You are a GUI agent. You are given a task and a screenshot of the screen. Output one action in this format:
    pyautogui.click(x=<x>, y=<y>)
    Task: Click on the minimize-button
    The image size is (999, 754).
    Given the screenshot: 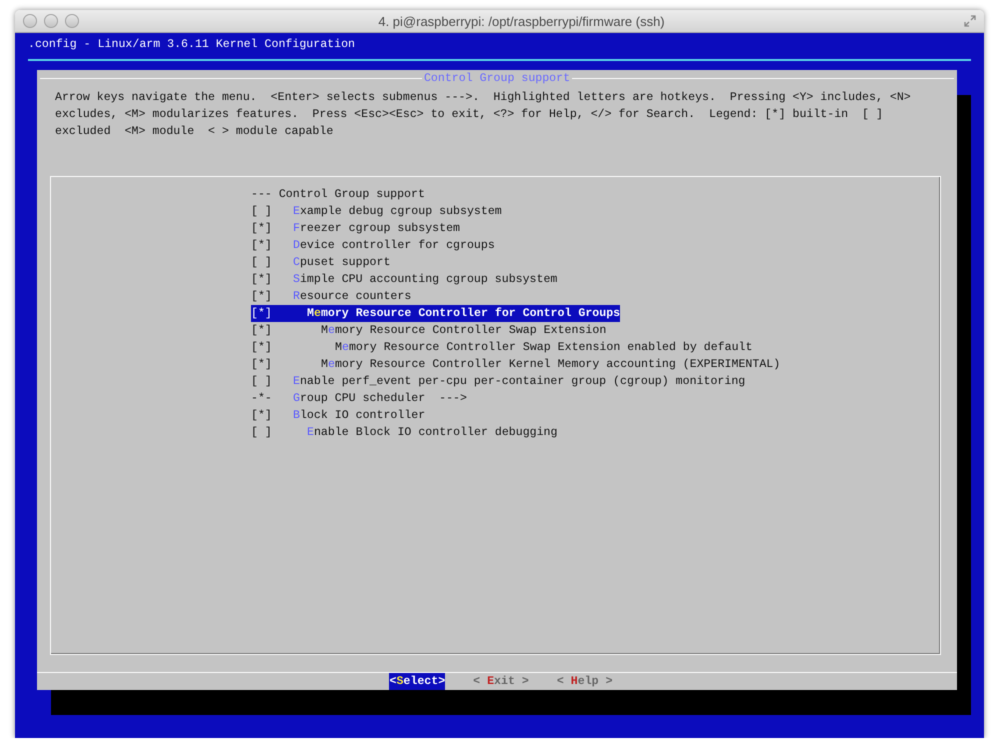 What is the action you would take?
    pyautogui.click(x=51, y=21)
    